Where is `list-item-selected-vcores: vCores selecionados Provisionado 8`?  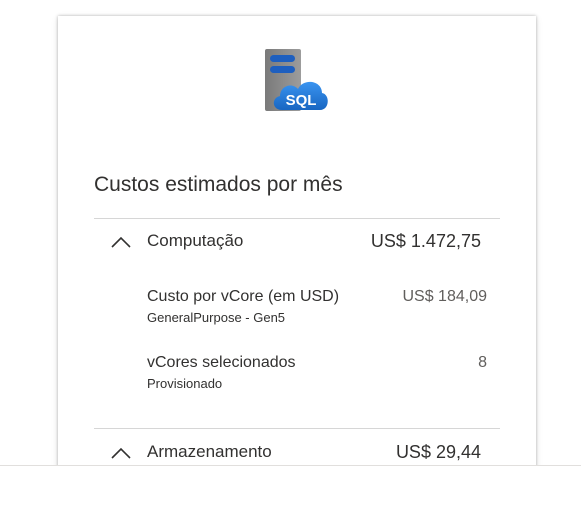 list-item-selected-vcores: vCores selecionados Provisionado 8 is located at coordinates (317, 375).